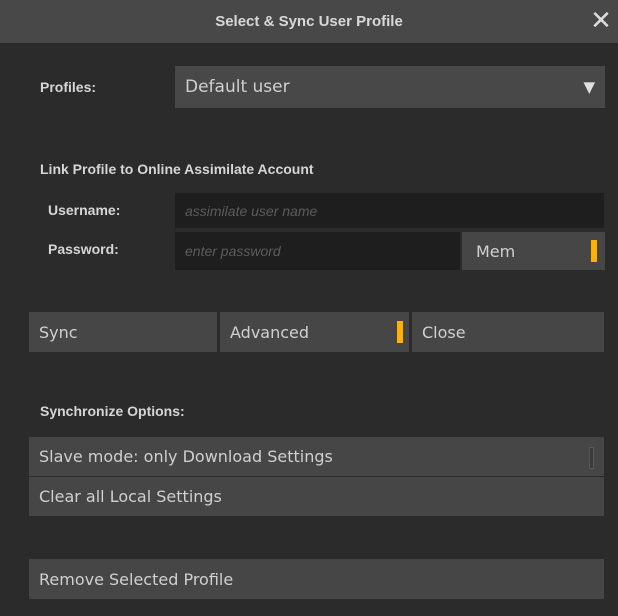 Image resolution: width=618 pixels, height=616 pixels. I want to click on mem-button: Mem, so click(533, 251).